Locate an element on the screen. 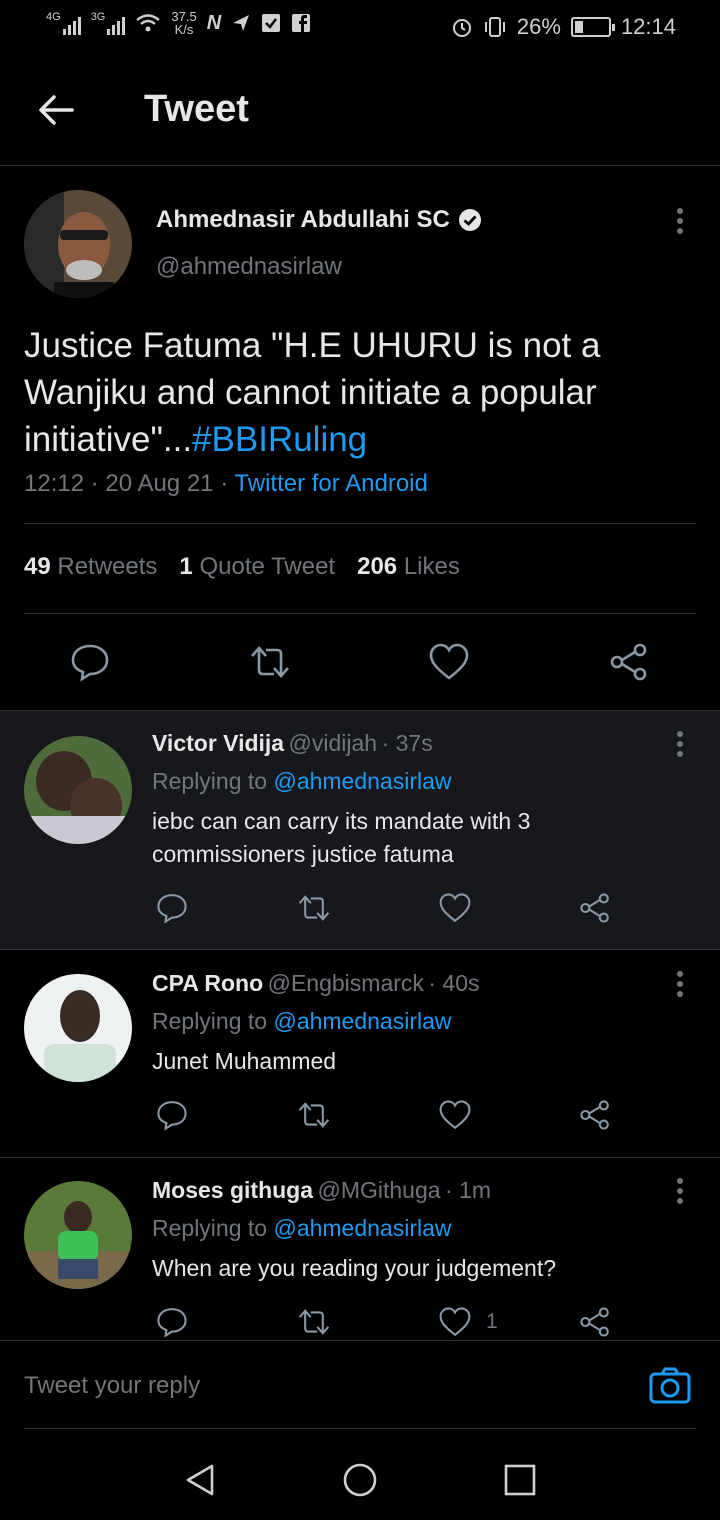  signal-3g: 3G is located at coordinates (108, 23).